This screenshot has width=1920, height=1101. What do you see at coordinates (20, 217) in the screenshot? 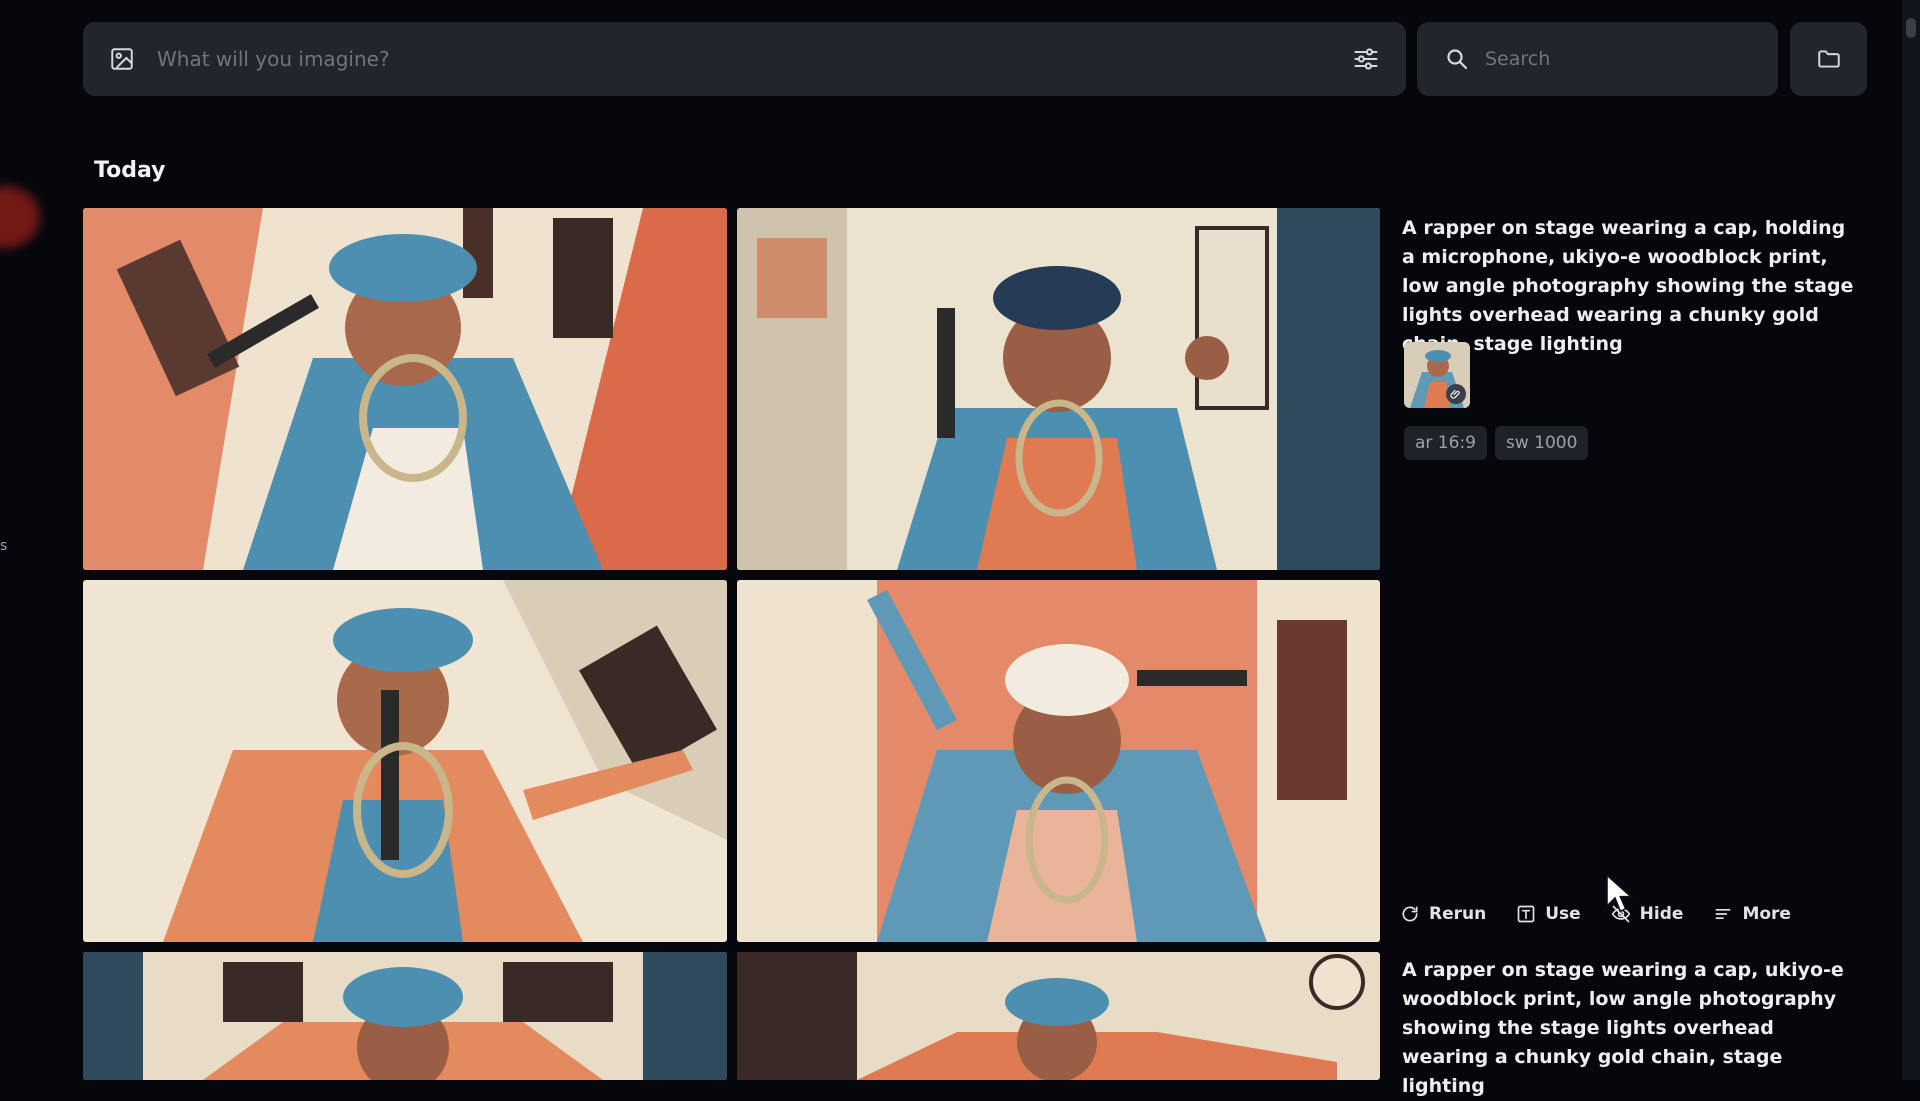
I see `sidebar-indicator` at bounding box center [20, 217].